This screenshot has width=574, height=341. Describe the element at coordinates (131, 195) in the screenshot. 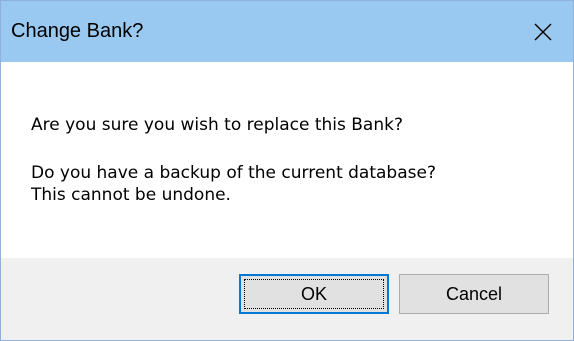

I see `warning-text: This cannot be undone.` at that location.